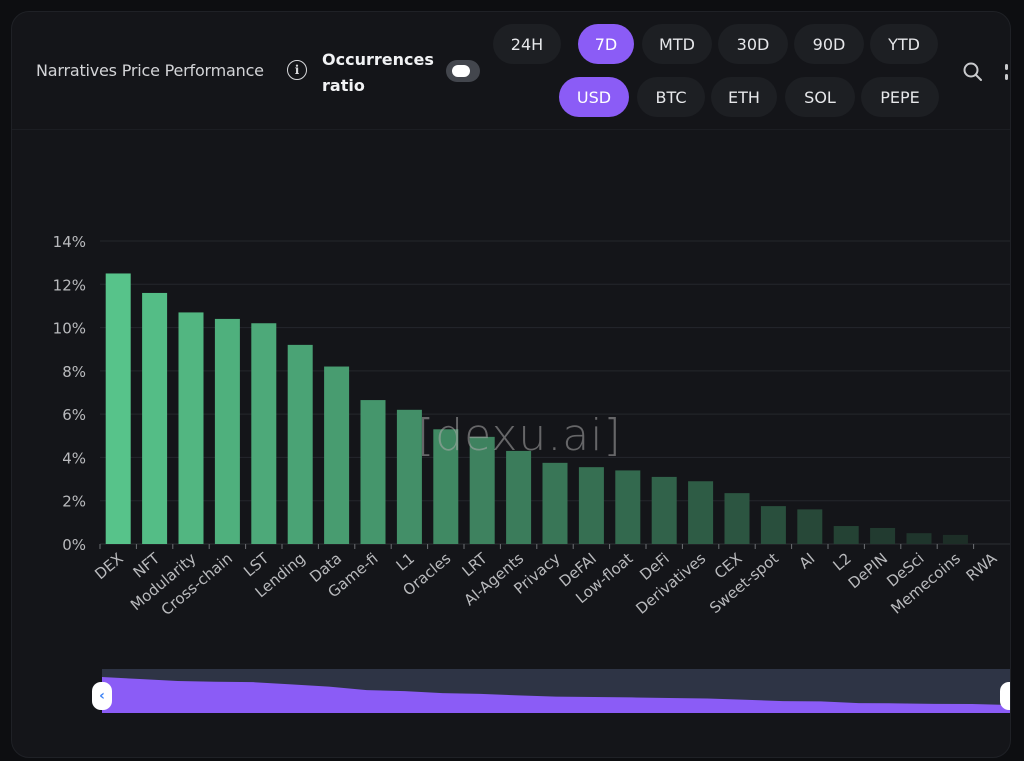 The height and width of the screenshot is (761, 1024). What do you see at coordinates (405, 561) in the screenshot?
I see `x-tick-label: L1` at bounding box center [405, 561].